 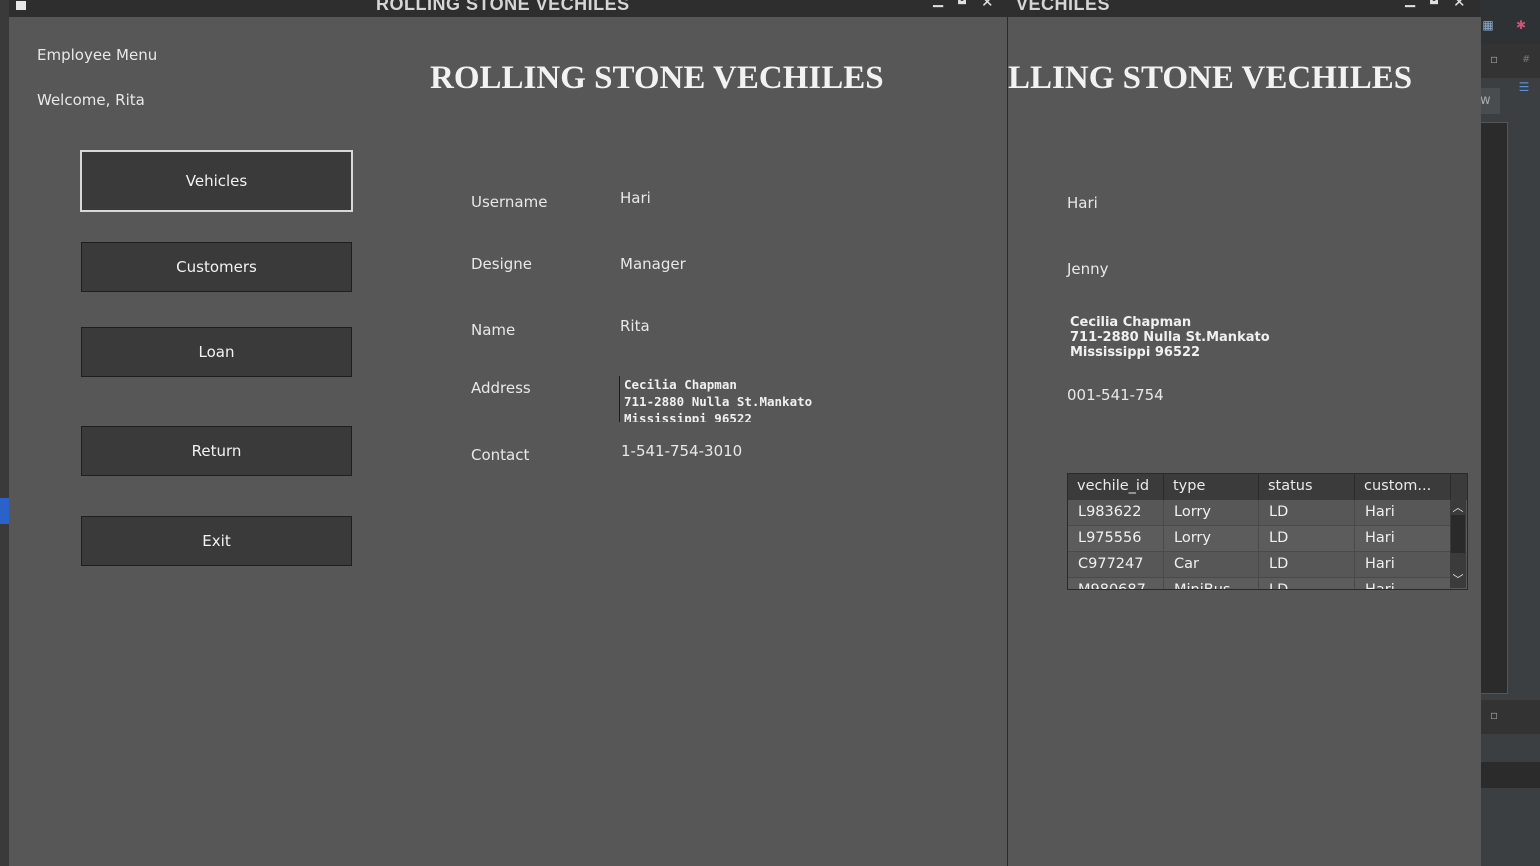 I want to click on list-icon: ☰, so click(x=1526, y=89).